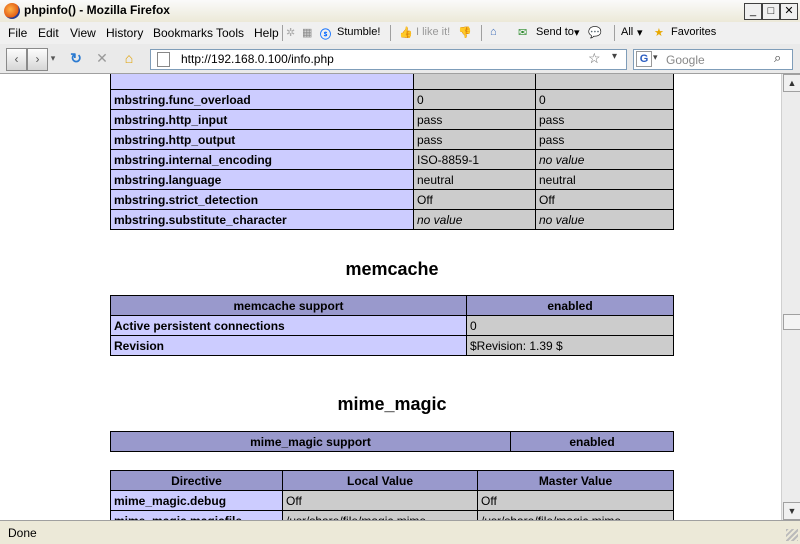 Image resolution: width=800 pixels, height=544 pixels. Describe the element at coordinates (433, 32) in the screenshot. I see `ilike-button: I like it!` at that location.